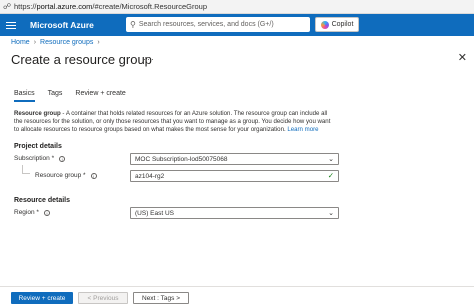 This screenshot has height=306, width=474. I want to click on page-title: Create a resource group, so click(81, 59).